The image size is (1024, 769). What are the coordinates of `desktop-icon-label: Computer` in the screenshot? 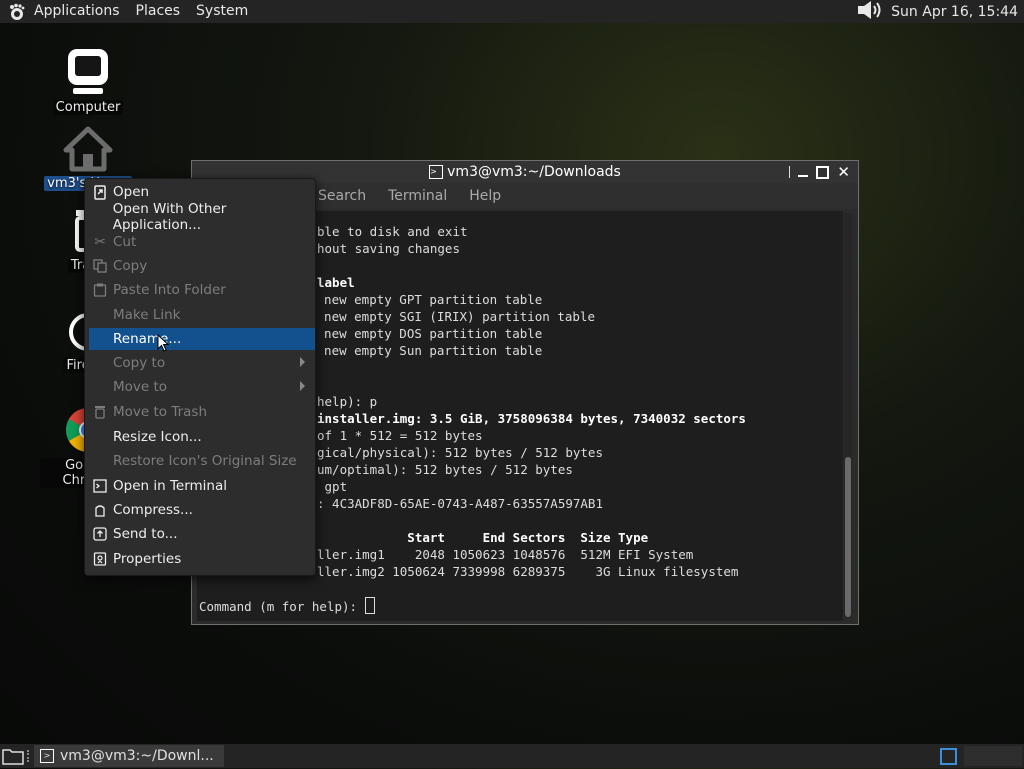 It's located at (88, 107).